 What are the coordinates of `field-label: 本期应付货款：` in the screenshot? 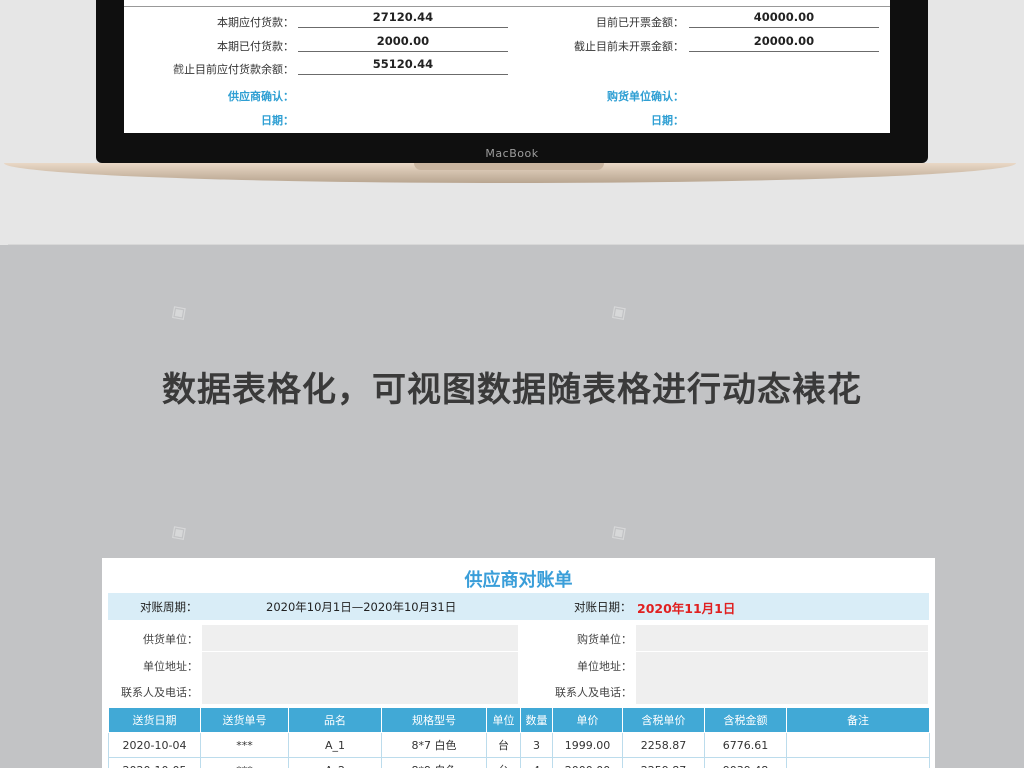 It's located at (255, 22).